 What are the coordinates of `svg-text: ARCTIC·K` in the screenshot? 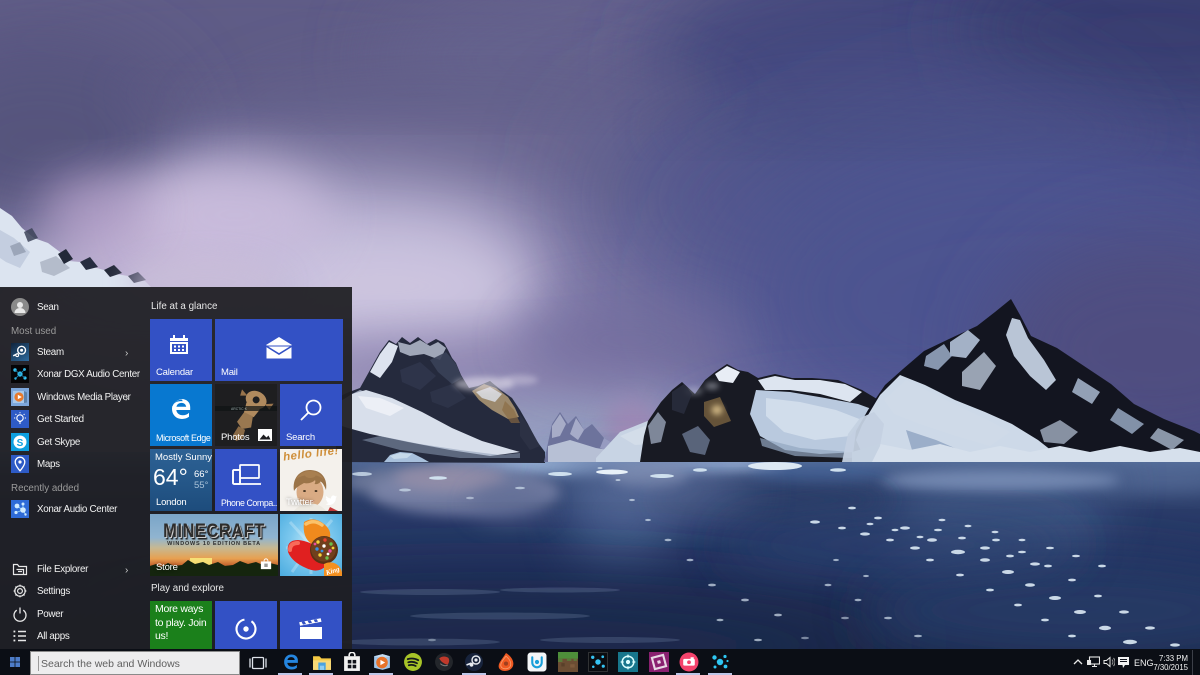 It's located at (239, 409).